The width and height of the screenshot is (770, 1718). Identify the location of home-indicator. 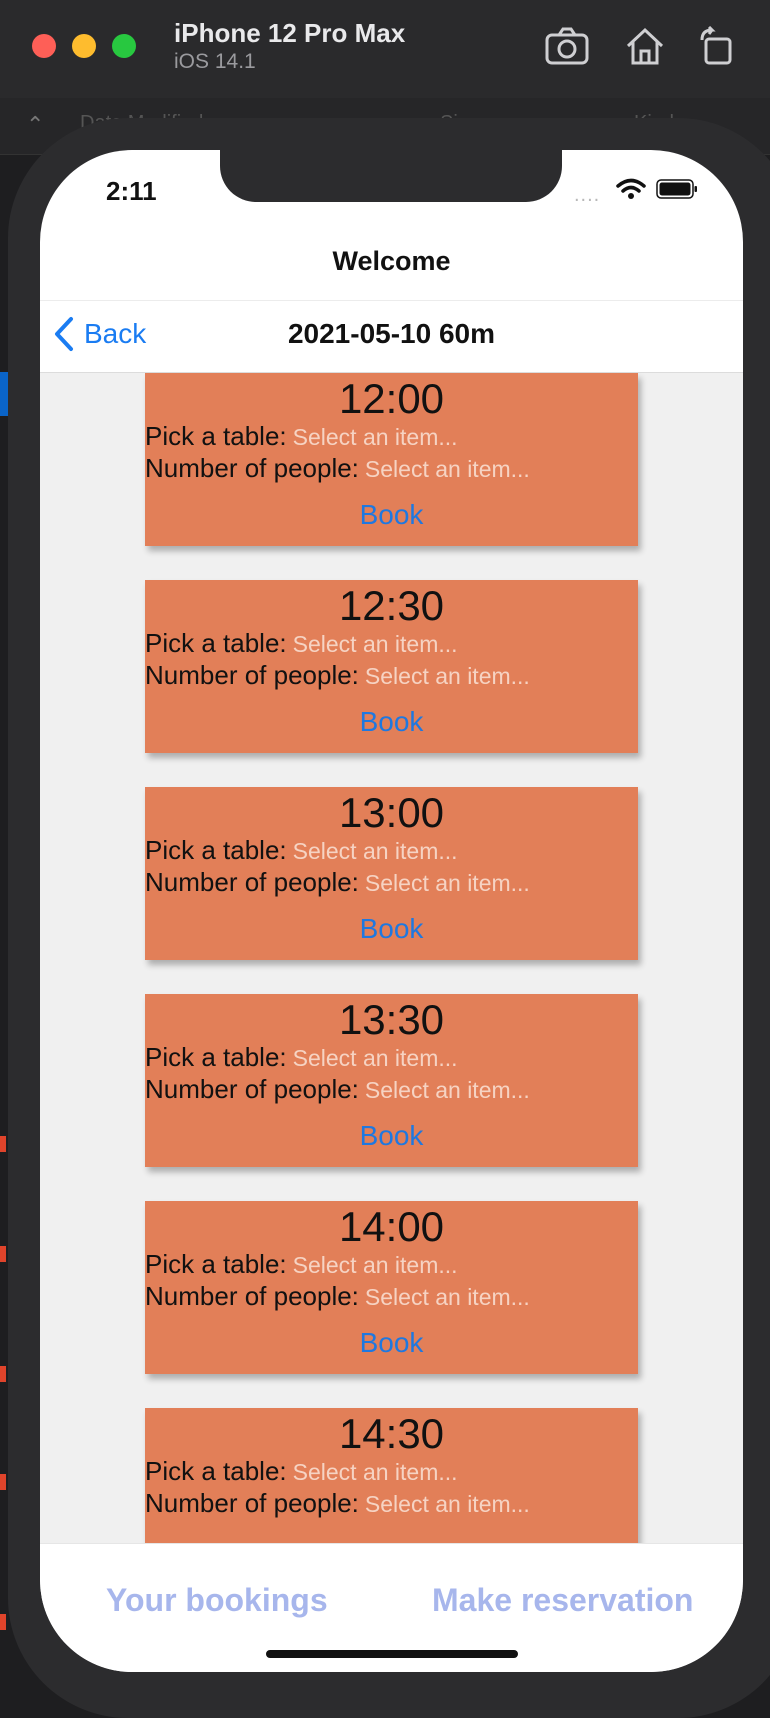
(392, 1654).